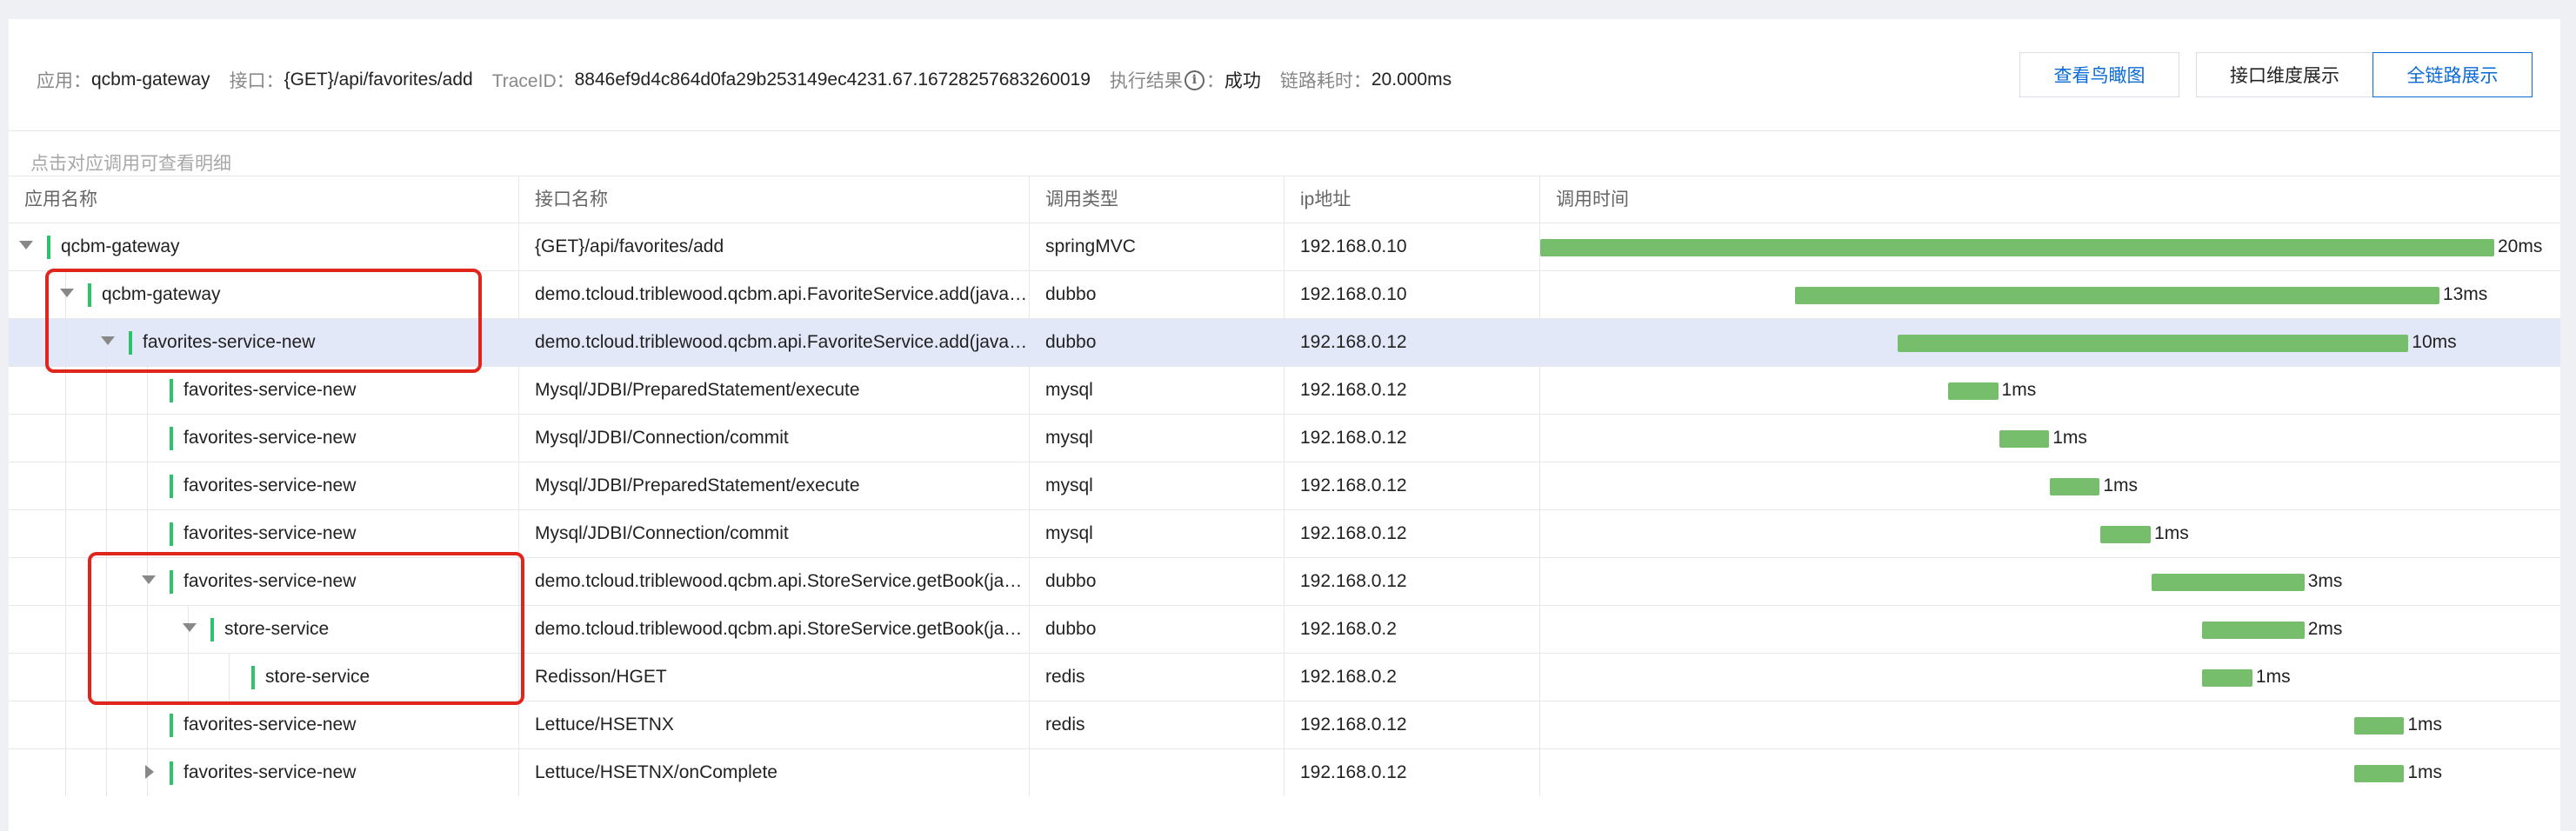 The image size is (2576, 831). I want to click on expand-caret-icon, so click(149, 772).